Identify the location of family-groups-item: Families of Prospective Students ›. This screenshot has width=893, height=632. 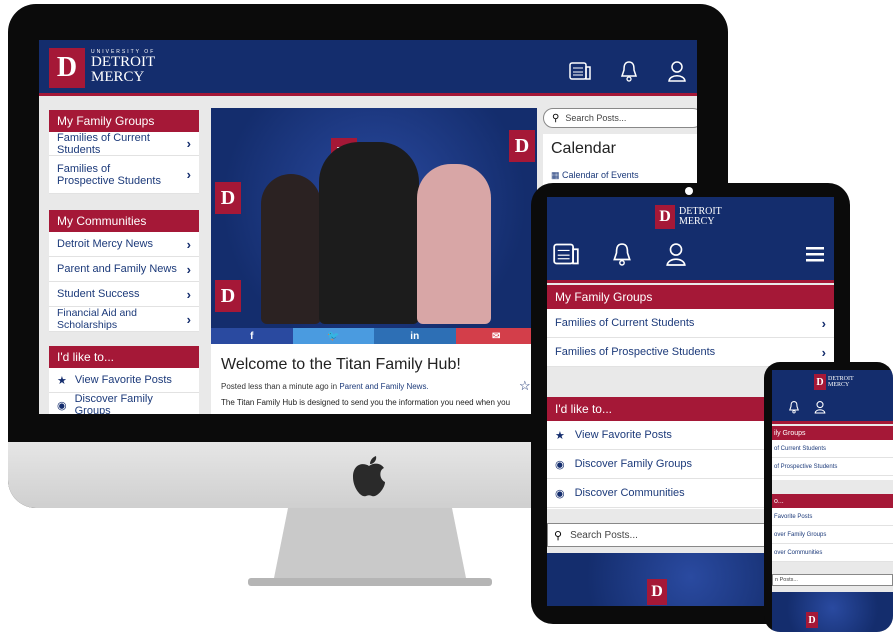
(124, 175).